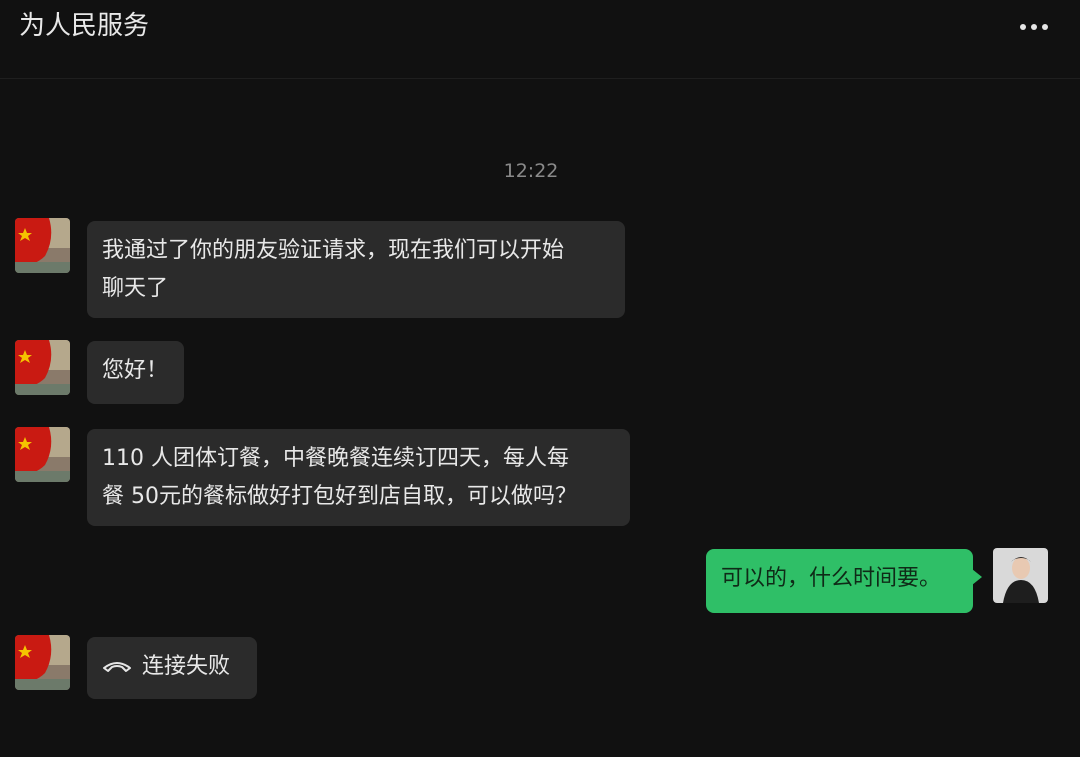 This screenshot has height=757, width=1080. Describe the element at coordinates (84, 26) in the screenshot. I see `chat-title: 为人民服务` at that location.